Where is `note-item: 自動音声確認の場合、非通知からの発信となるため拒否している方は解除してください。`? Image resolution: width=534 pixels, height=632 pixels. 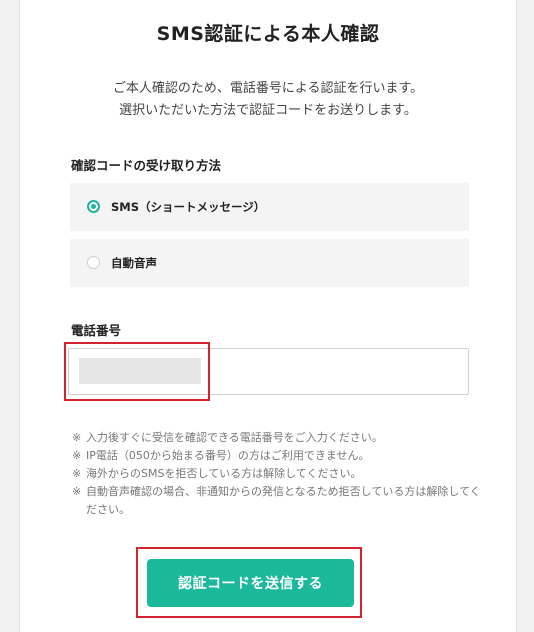
note-item: 自動音声確認の場合、非通知からの発信となるため拒否している方は解除してください。 is located at coordinates (277, 501).